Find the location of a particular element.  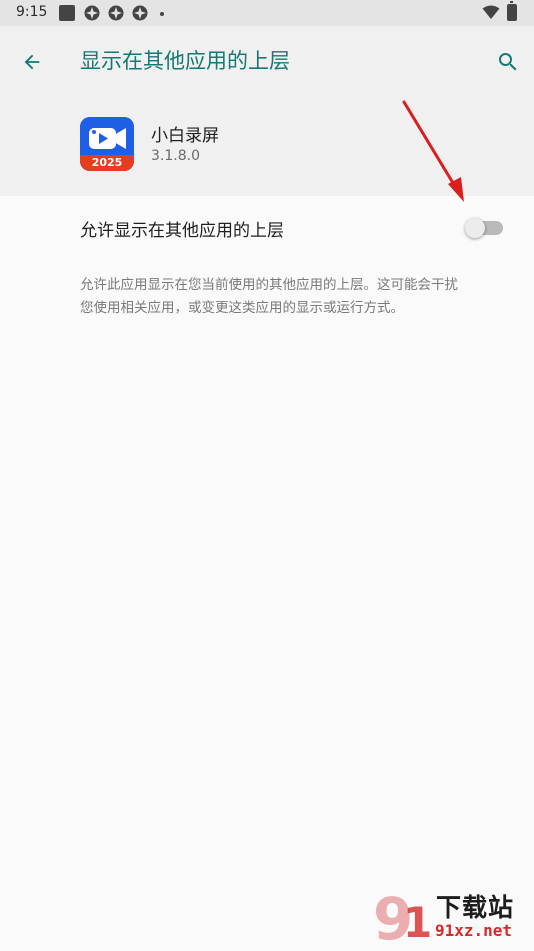

watermark-url: 91xz.net is located at coordinates (474, 930).